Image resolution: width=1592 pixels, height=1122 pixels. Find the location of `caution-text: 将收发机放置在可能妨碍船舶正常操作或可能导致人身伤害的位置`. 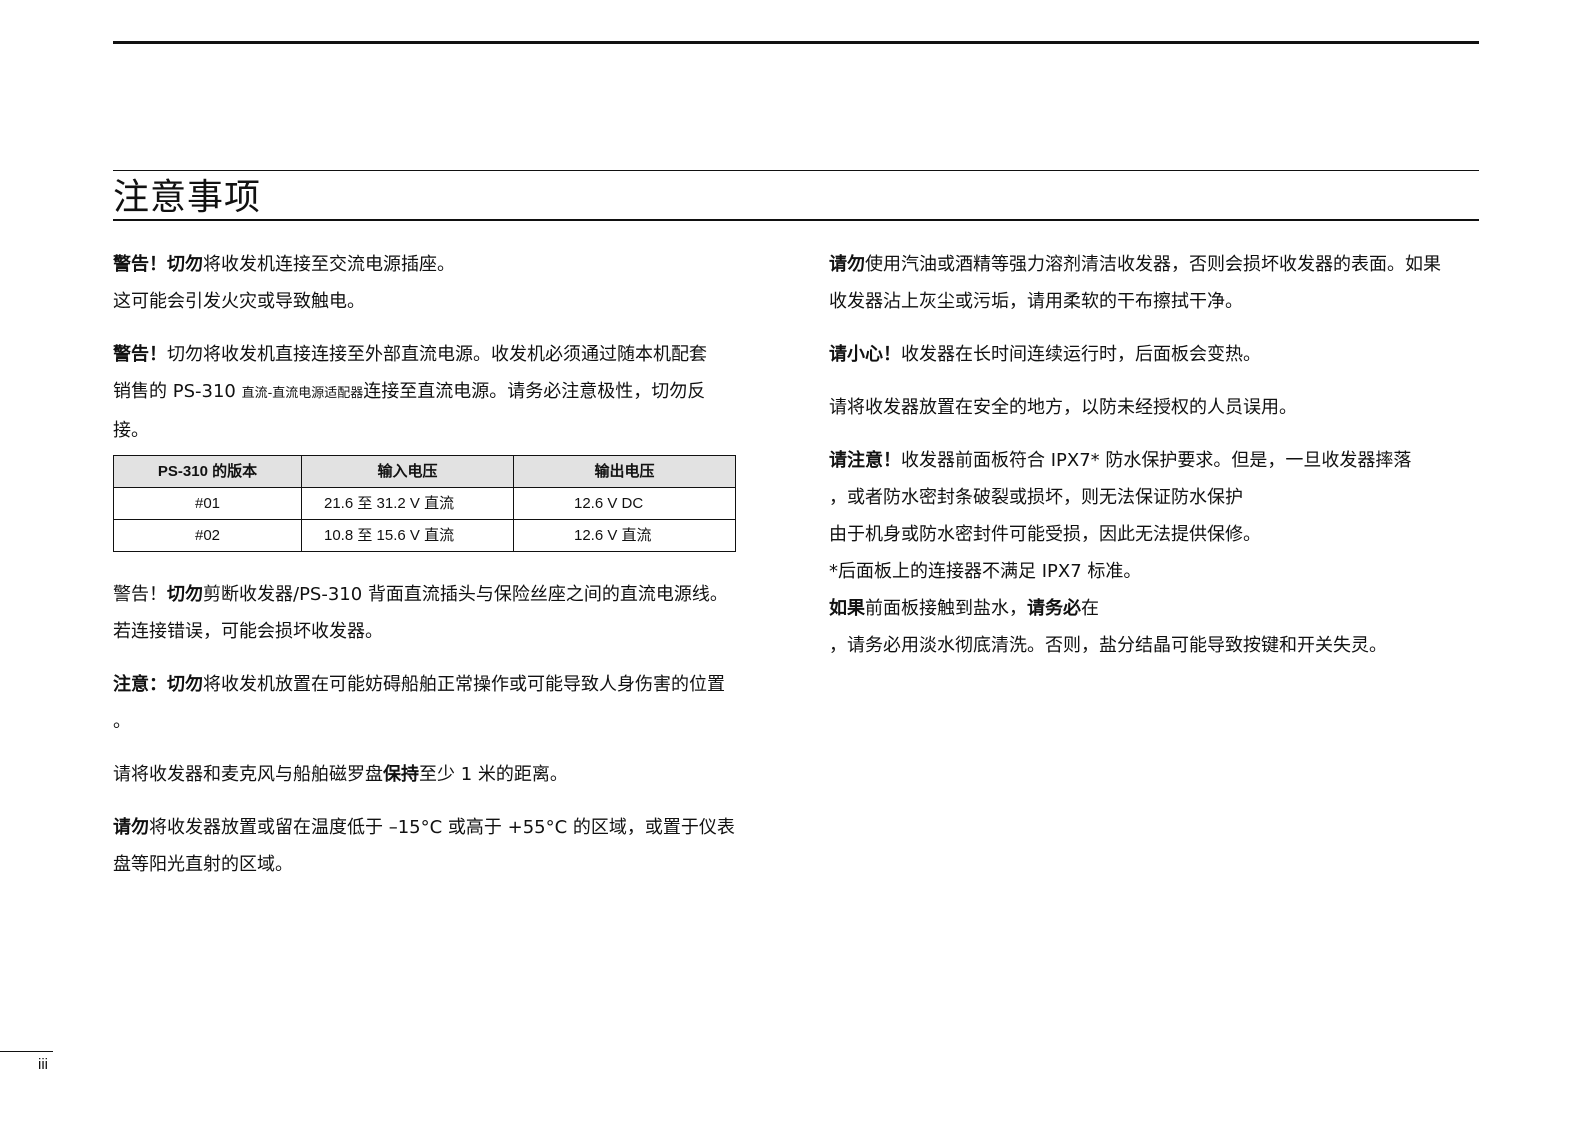

caution-text: 将收发机放置在可能妨碍船舶正常操作或可能导致人身伤害的位置 is located at coordinates (464, 684).